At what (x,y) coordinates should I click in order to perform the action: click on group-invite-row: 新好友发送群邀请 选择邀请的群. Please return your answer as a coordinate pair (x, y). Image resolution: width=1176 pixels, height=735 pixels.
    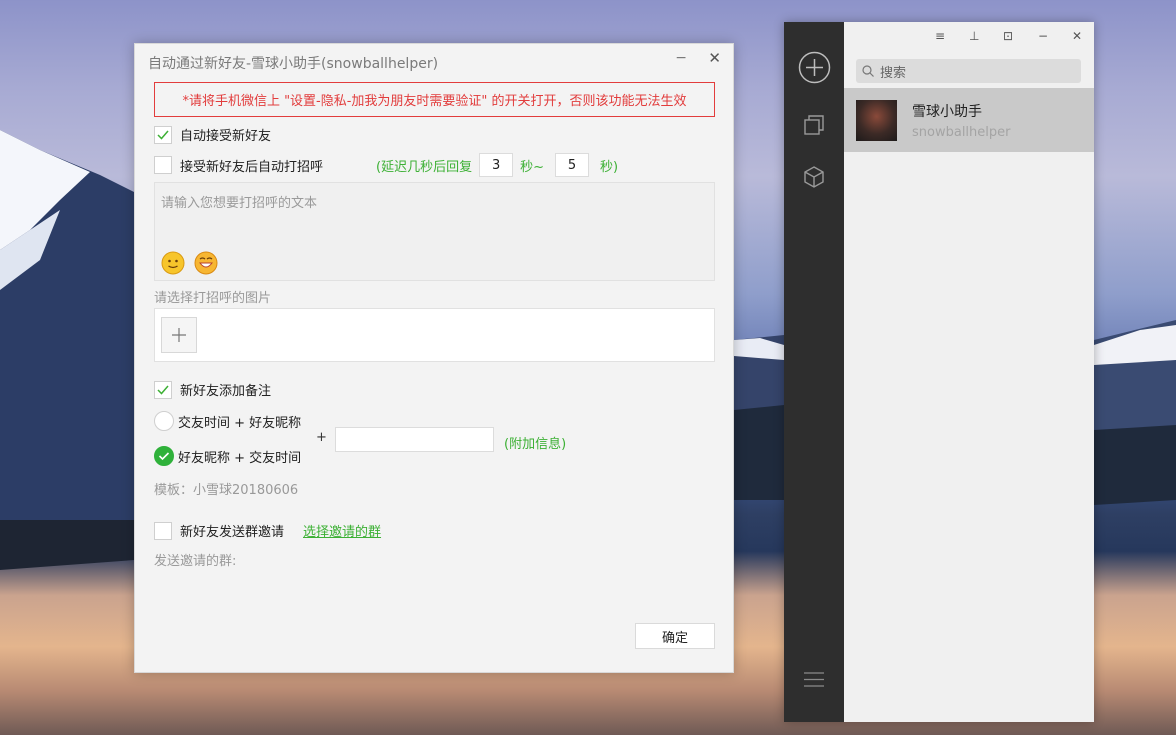
    Looking at the image, I should click on (267, 530).